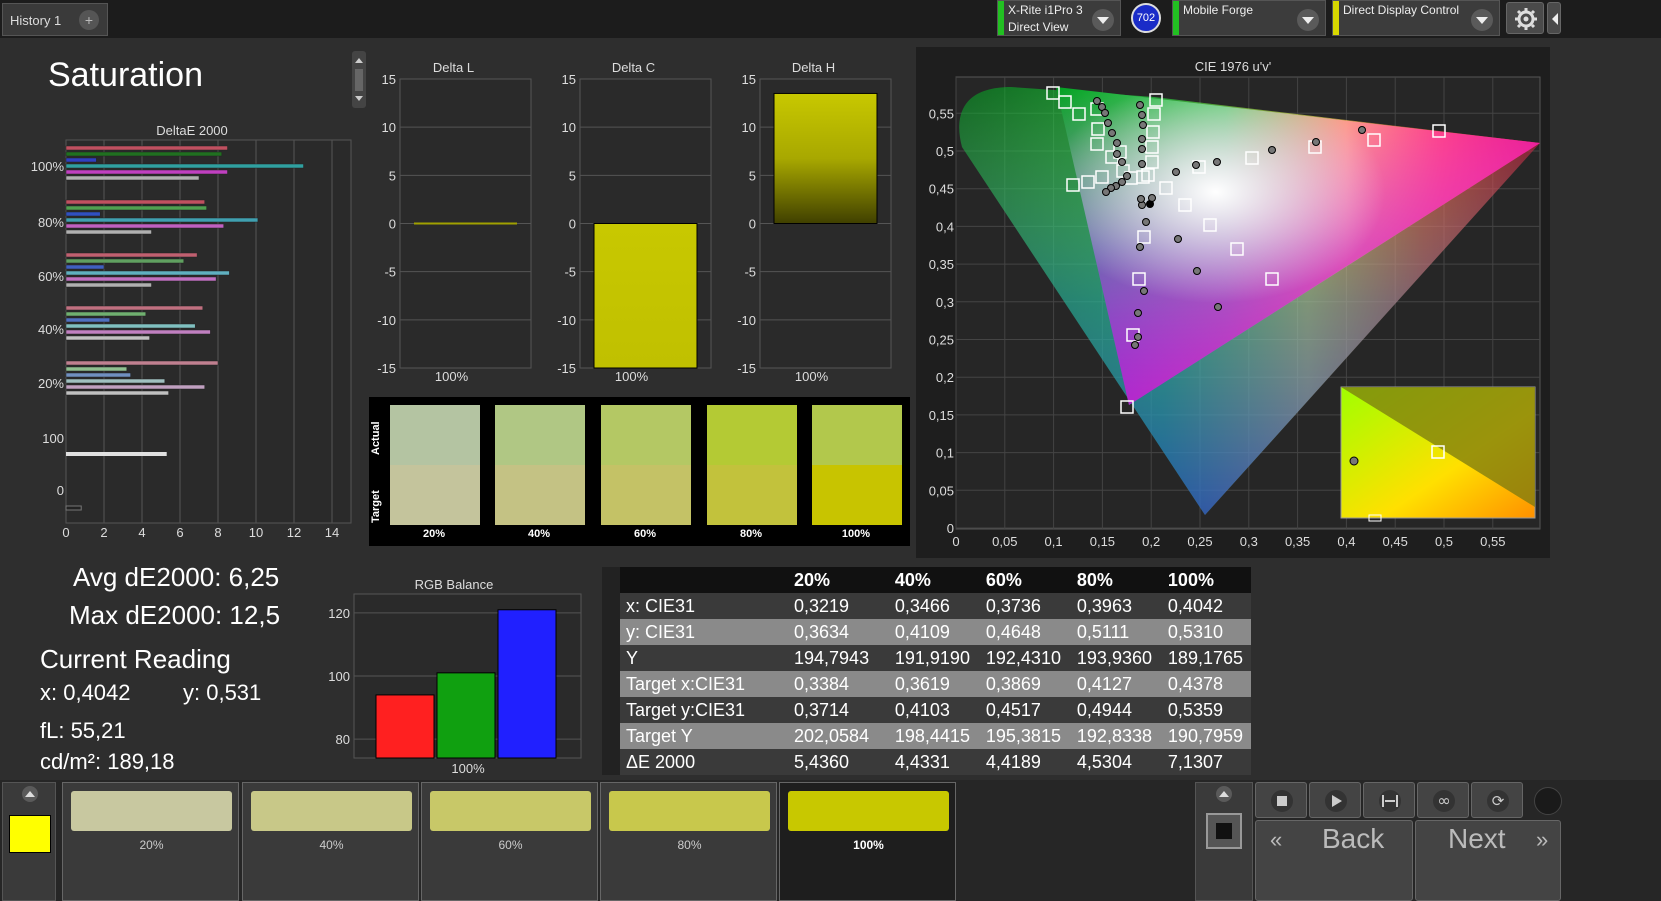  I want to click on history-tab: History 1 +, so click(55, 19).